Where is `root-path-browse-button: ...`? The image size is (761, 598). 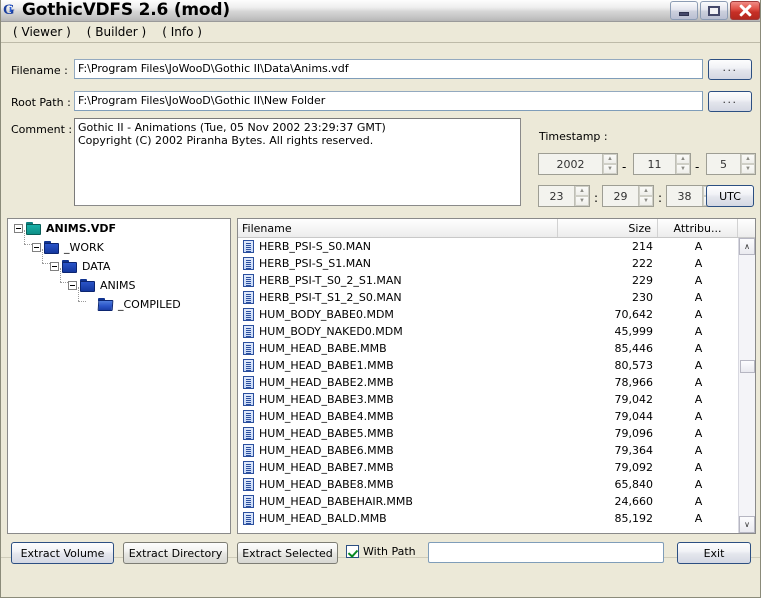 root-path-browse-button: ... is located at coordinates (730, 101).